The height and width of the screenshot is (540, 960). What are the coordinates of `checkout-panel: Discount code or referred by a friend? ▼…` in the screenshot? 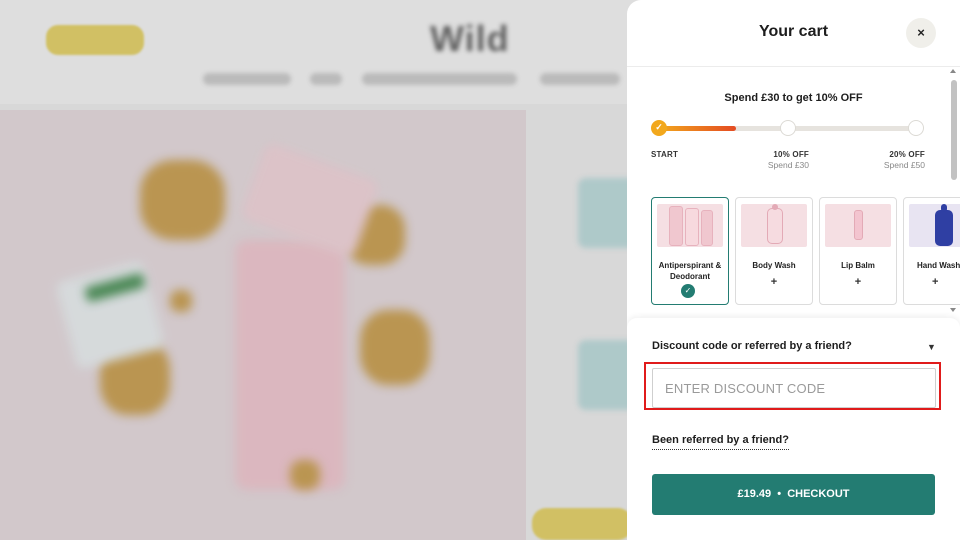 It's located at (793, 429).